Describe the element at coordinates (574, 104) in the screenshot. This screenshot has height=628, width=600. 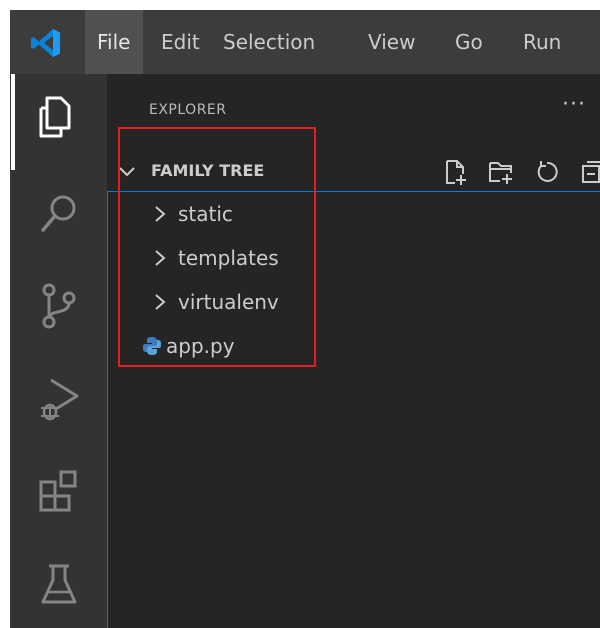
I see `more-actions-button: ···` at that location.